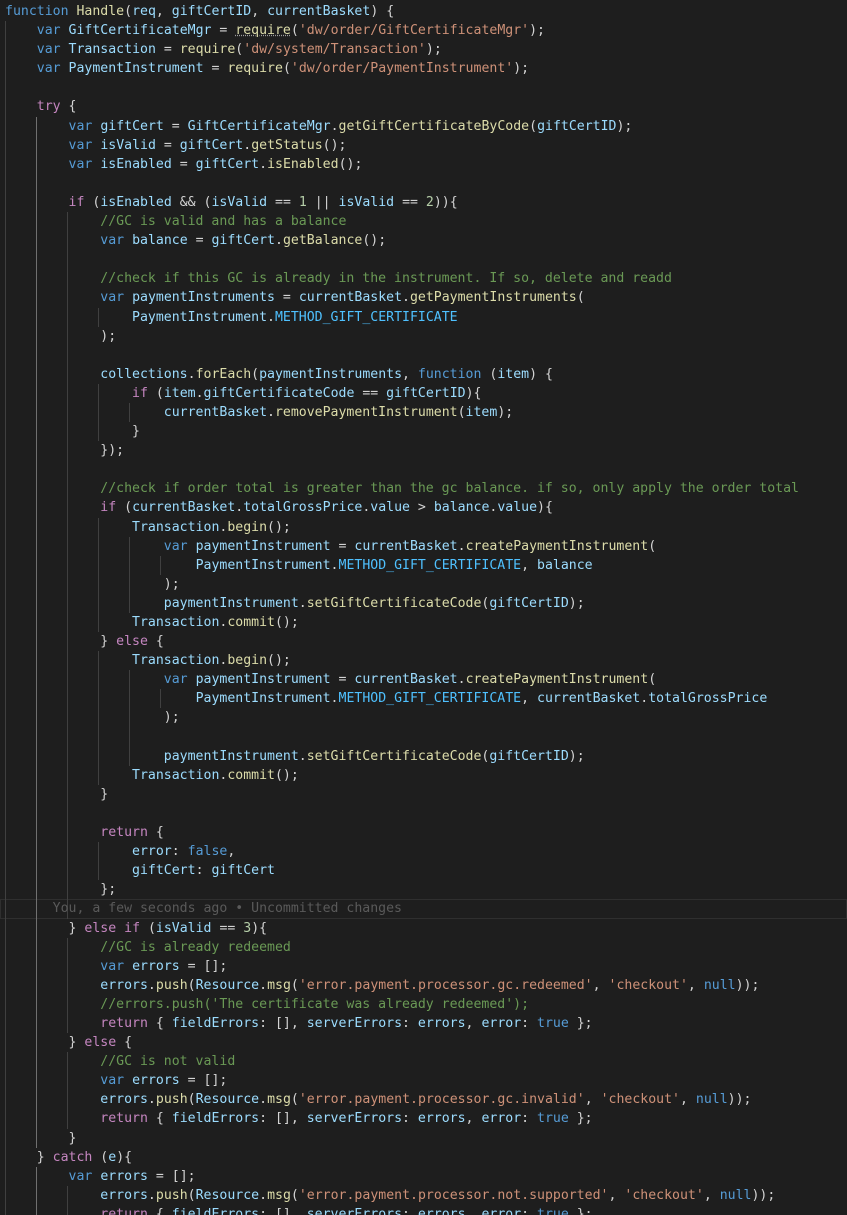 Image resolution: width=847 pixels, height=1215 pixels. Describe the element at coordinates (159, 1023) in the screenshot. I see `code-token-plain: {` at that location.